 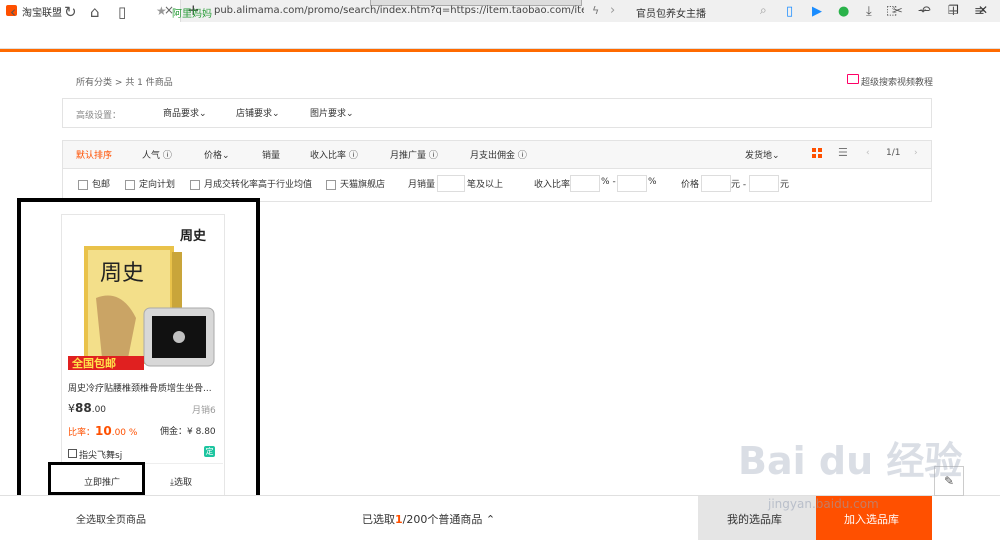 I want to click on page-indicator: 1/1, so click(x=893, y=153).